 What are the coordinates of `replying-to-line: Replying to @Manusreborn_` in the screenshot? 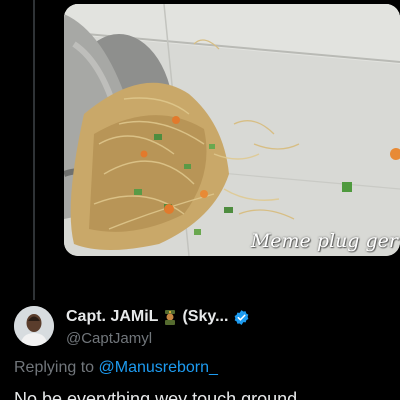 It's located at (116, 368).